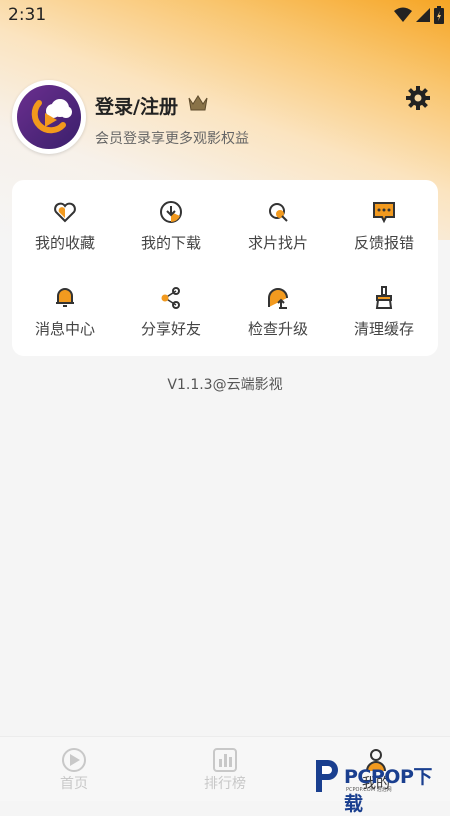 Image resolution: width=450 pixels, height=816 pixels. Describe the element at coordinates (198, 103) in the screenshot. I see `crown-icon` at that location.